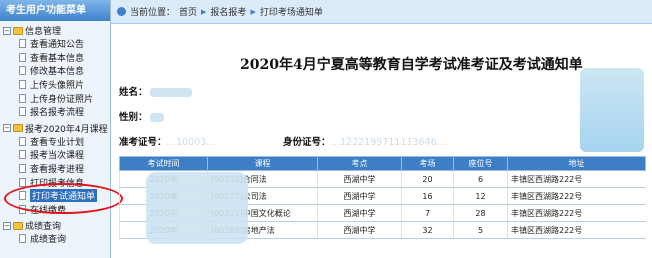 This screenshot has height=258, width=652. Describe the element at coordinates (480, 163) in the screenshot. I see `header-seat: 座位号` at that location.